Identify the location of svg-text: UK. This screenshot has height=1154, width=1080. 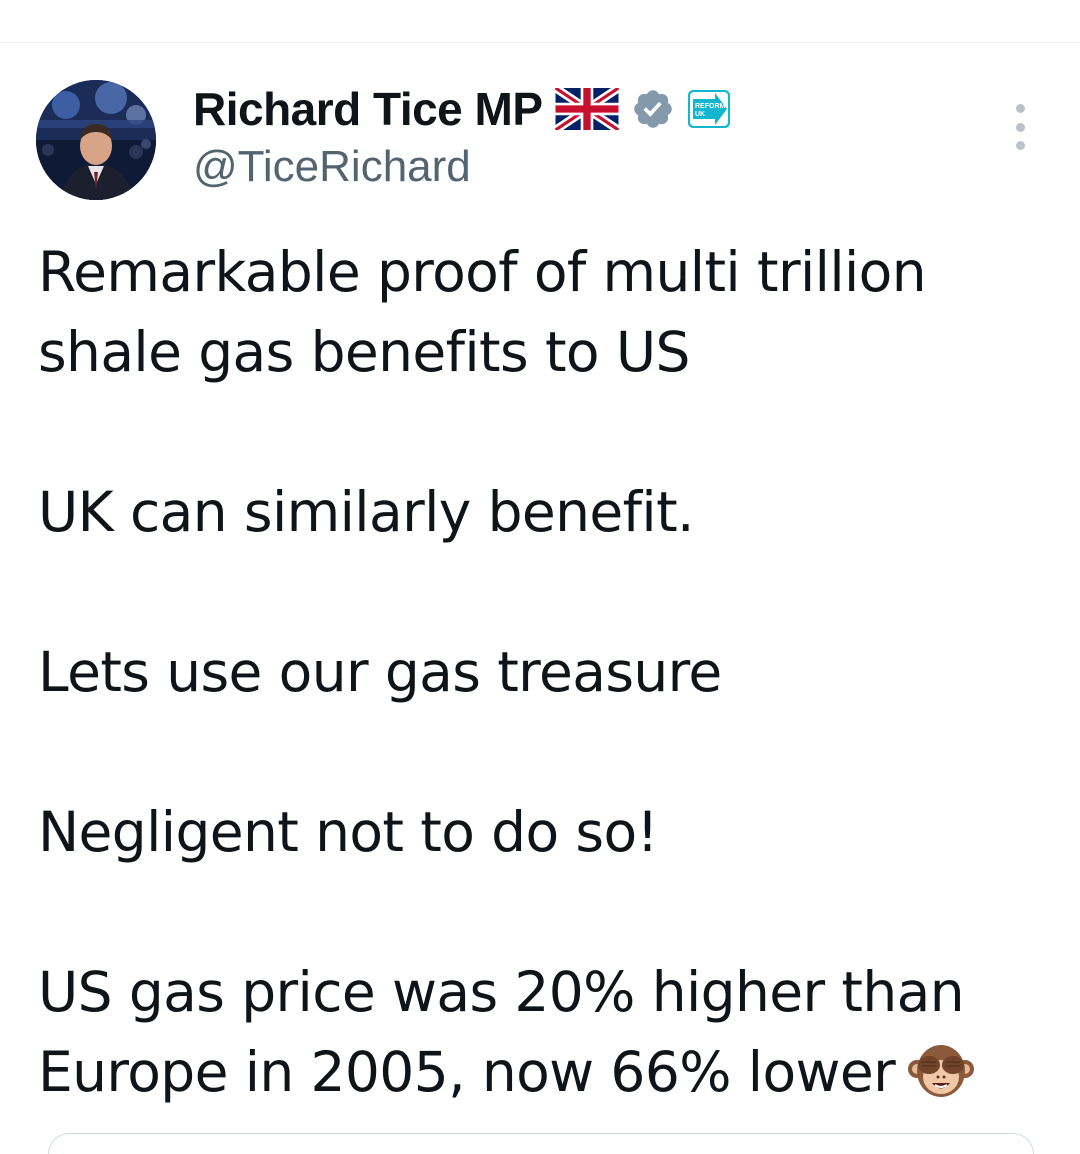
(700, 114).